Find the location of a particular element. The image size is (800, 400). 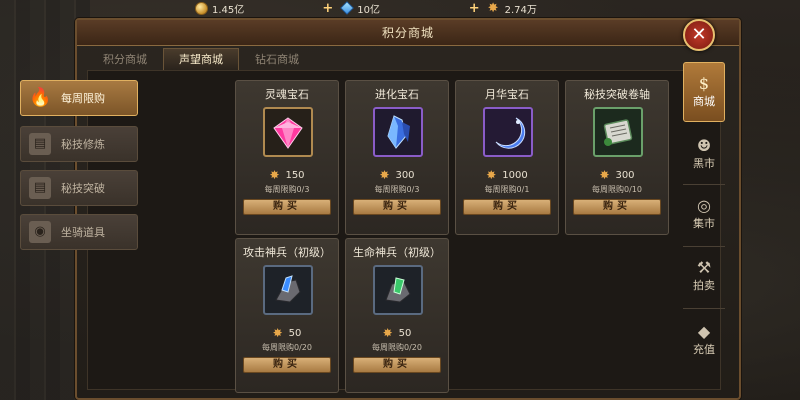

item-card: 进化宝石 ✸ 300 每周限购0/3 购买 is located at coordinates (397, 157).